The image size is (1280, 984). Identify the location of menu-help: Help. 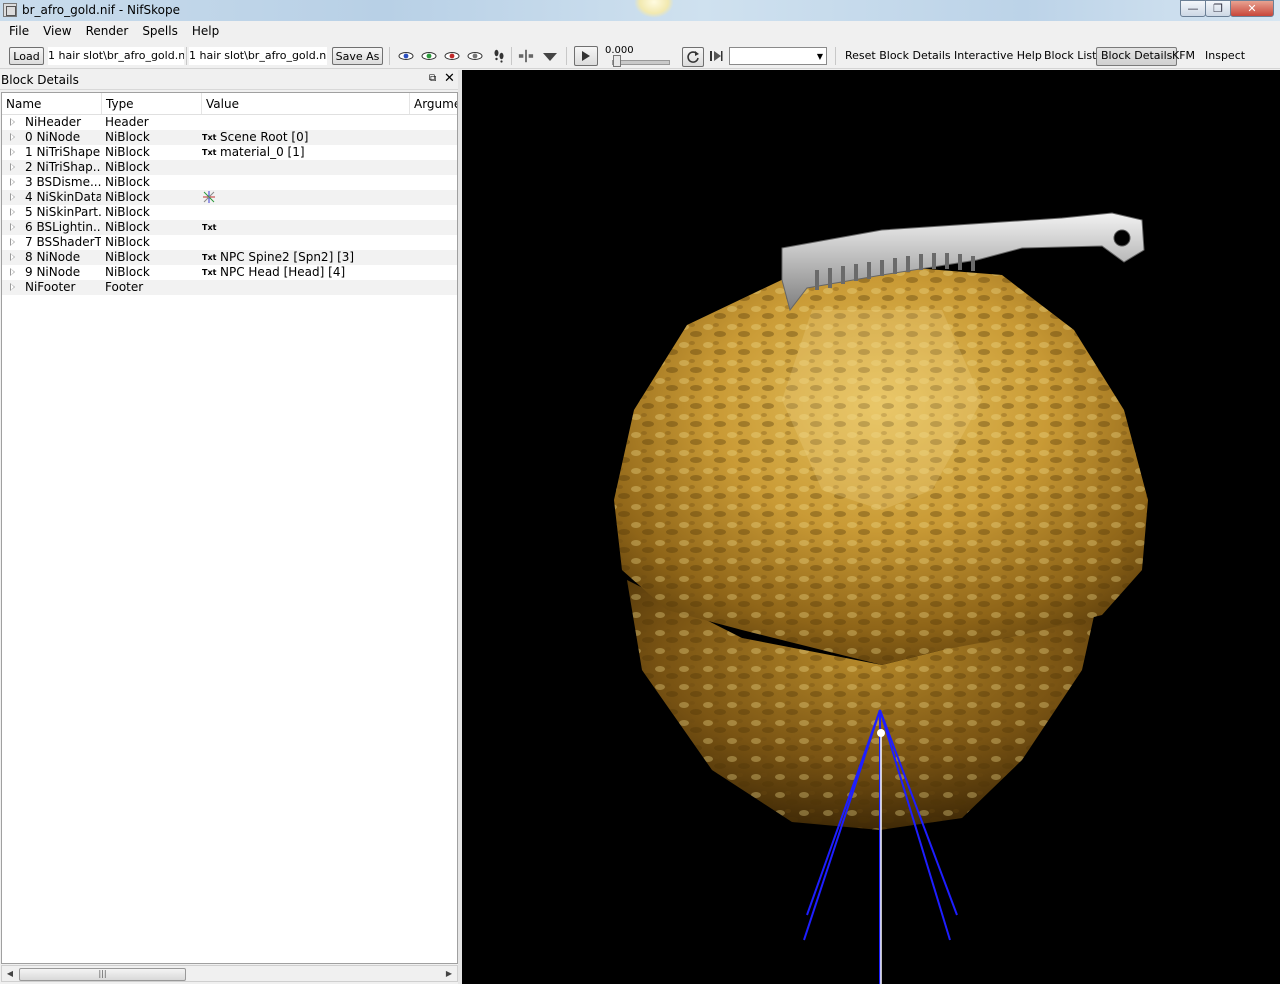
(205, 31).